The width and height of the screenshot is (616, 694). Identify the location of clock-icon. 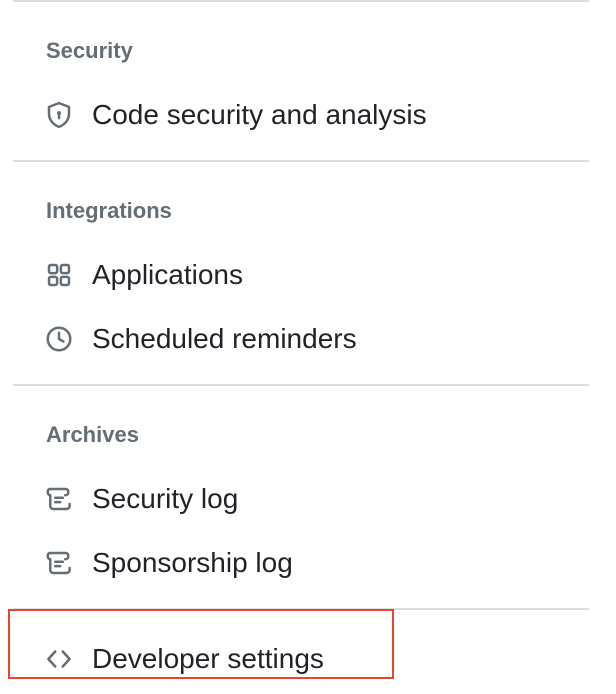
(59, 339).